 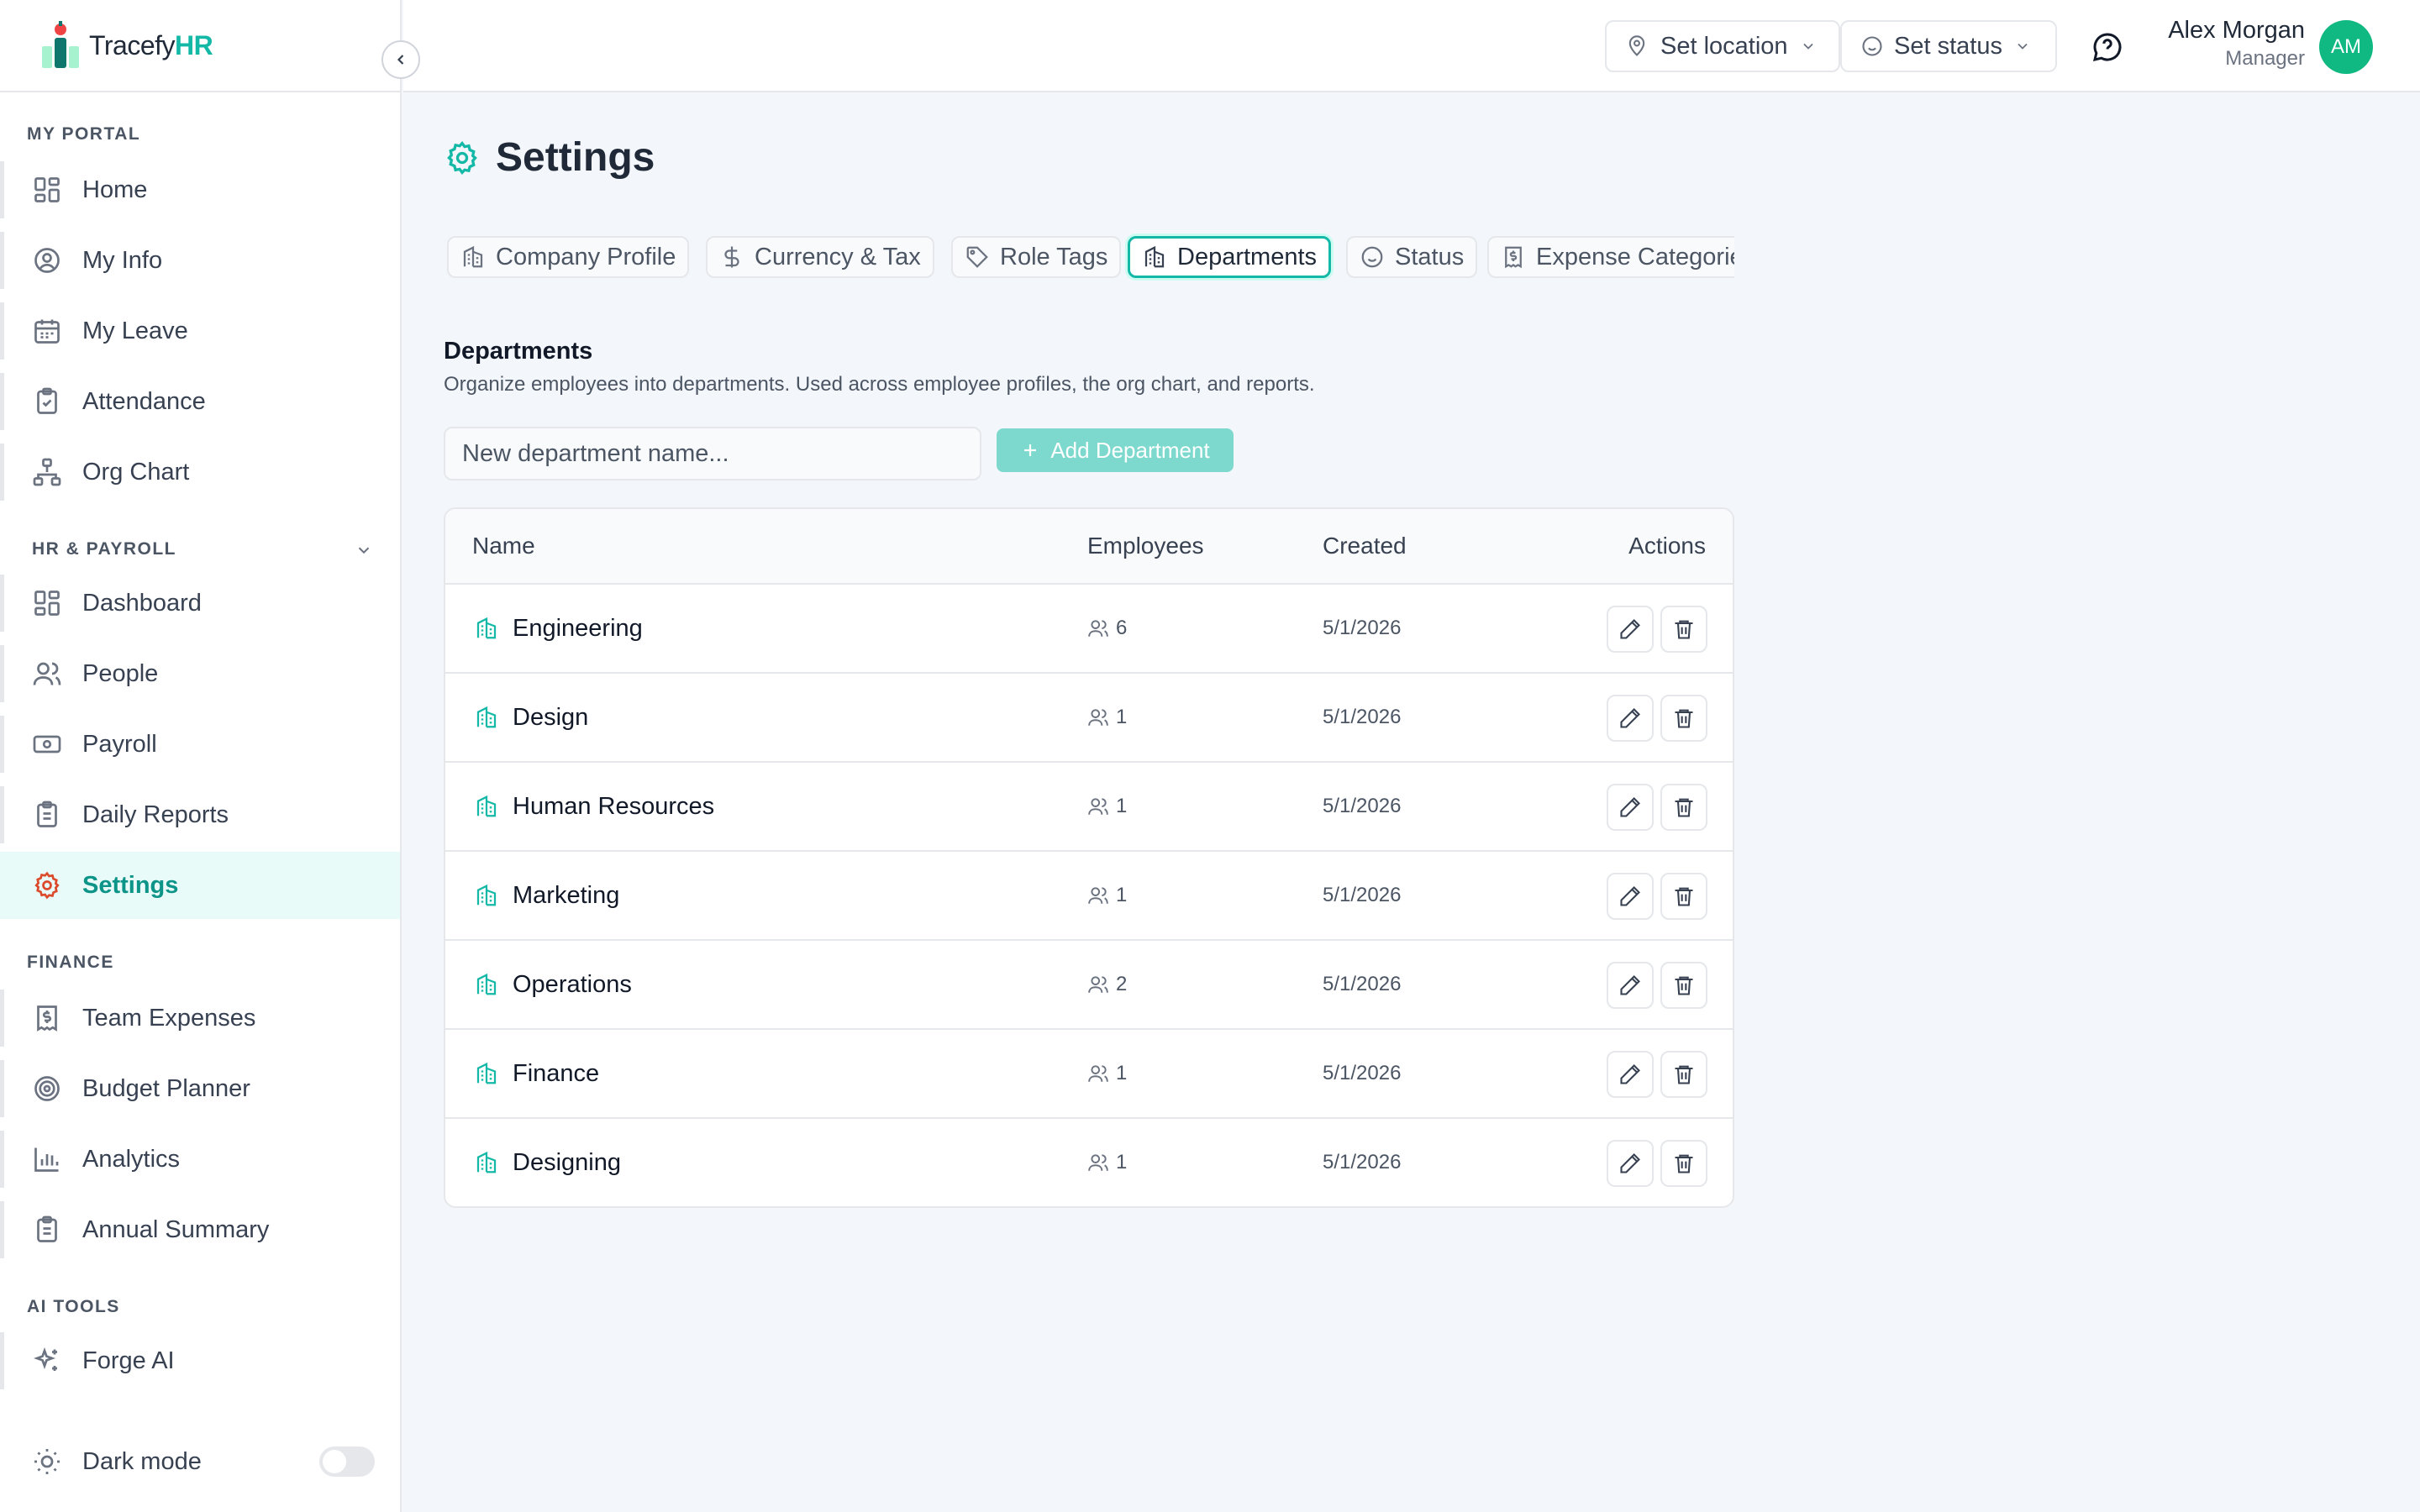 What do you see at coordinates (1030, 450) in the screenshot?
I see `plus-icon` at bounding box center [1030, 450].